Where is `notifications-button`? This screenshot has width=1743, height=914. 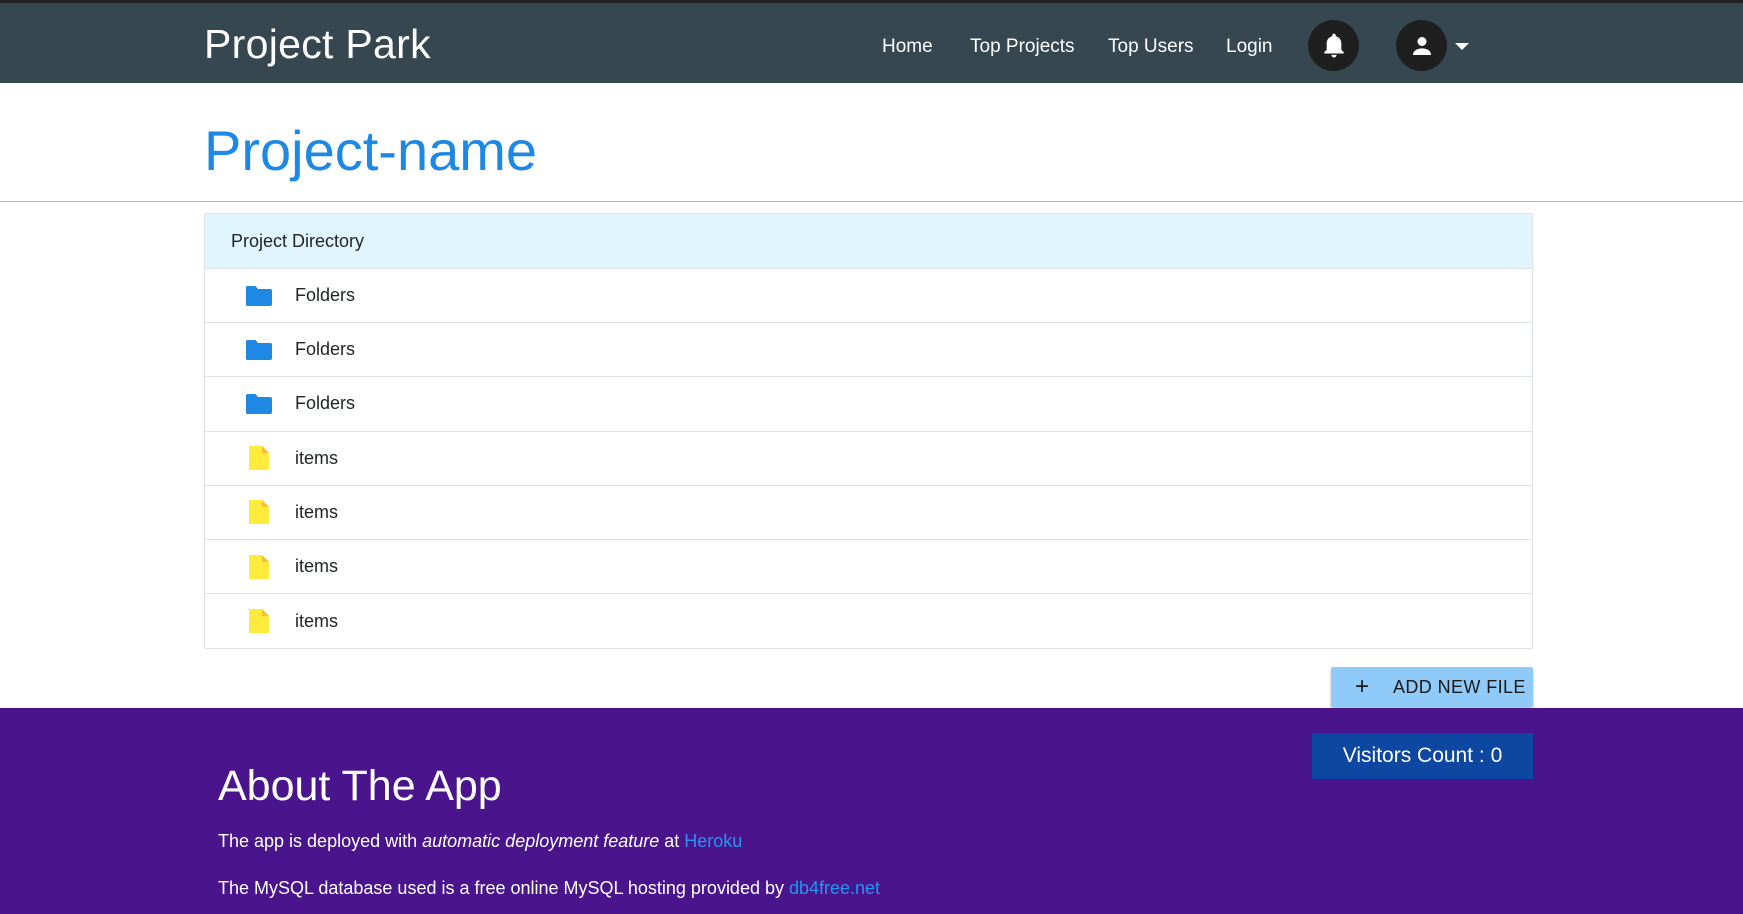
notifications-button is located at coordinates (1333, 45).